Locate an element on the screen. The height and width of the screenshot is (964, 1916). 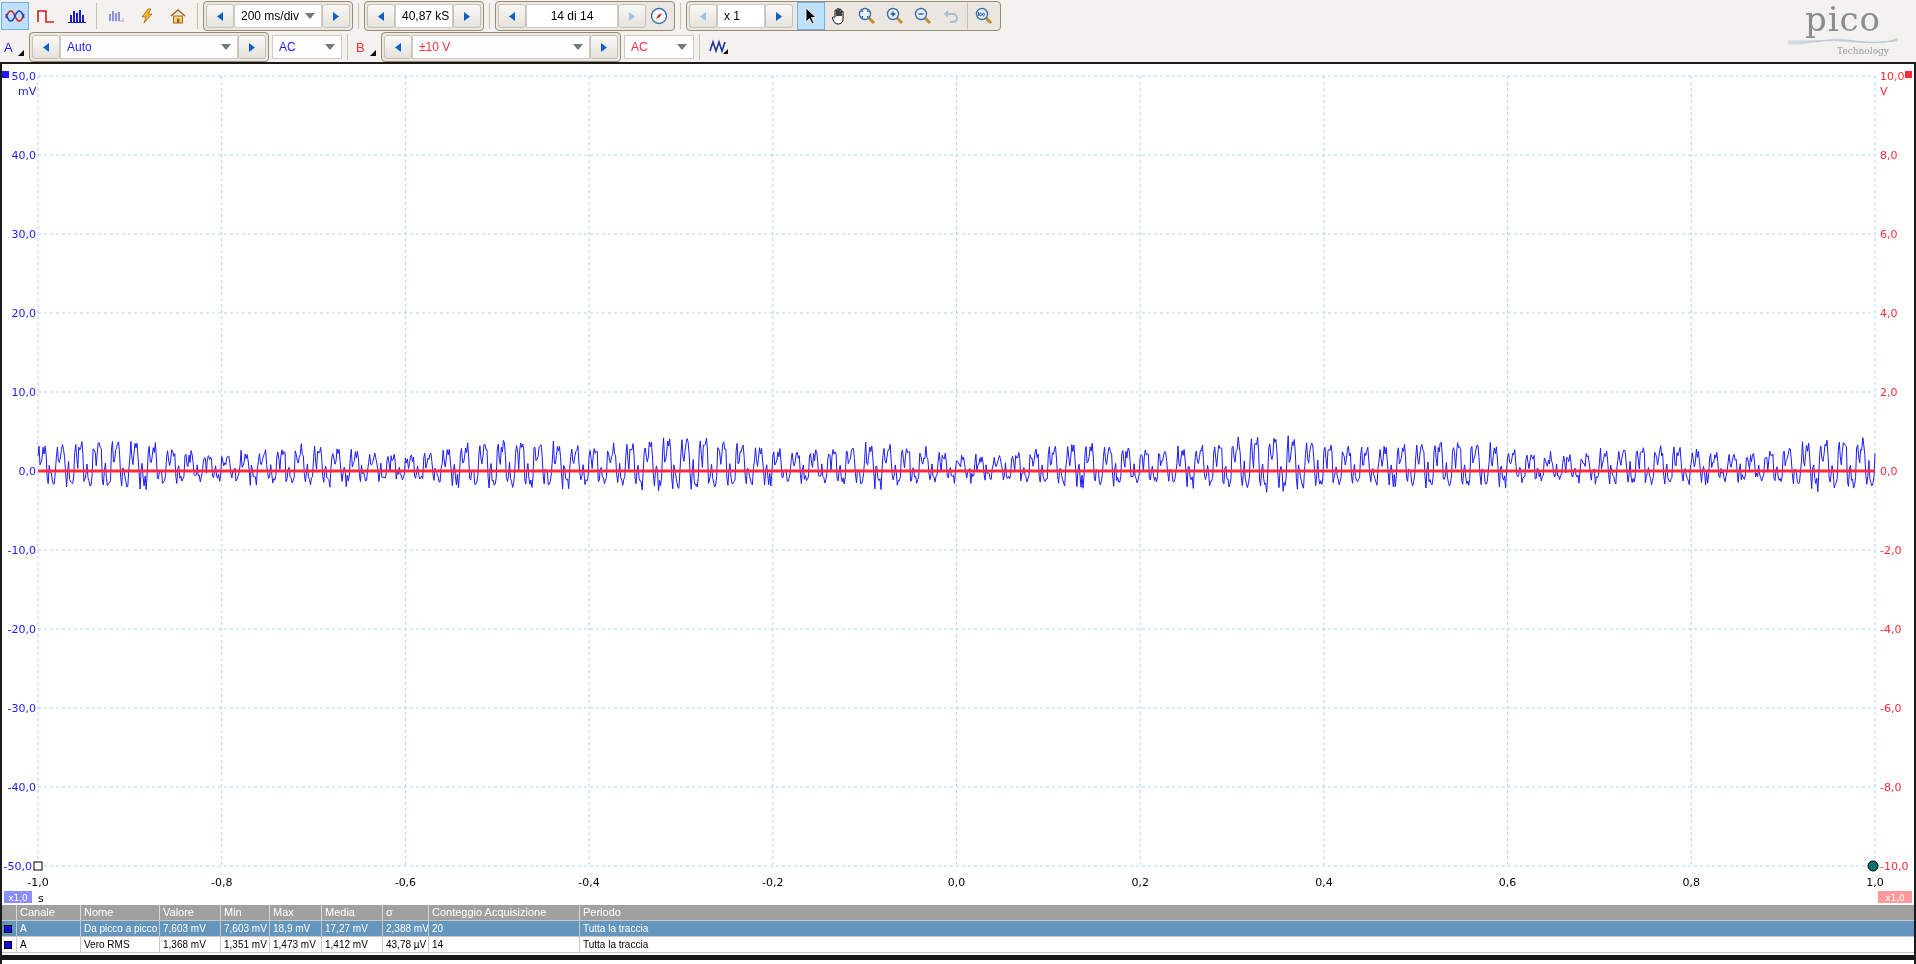
table-cell: 7,603 mV is located at coordinates (189, 928).